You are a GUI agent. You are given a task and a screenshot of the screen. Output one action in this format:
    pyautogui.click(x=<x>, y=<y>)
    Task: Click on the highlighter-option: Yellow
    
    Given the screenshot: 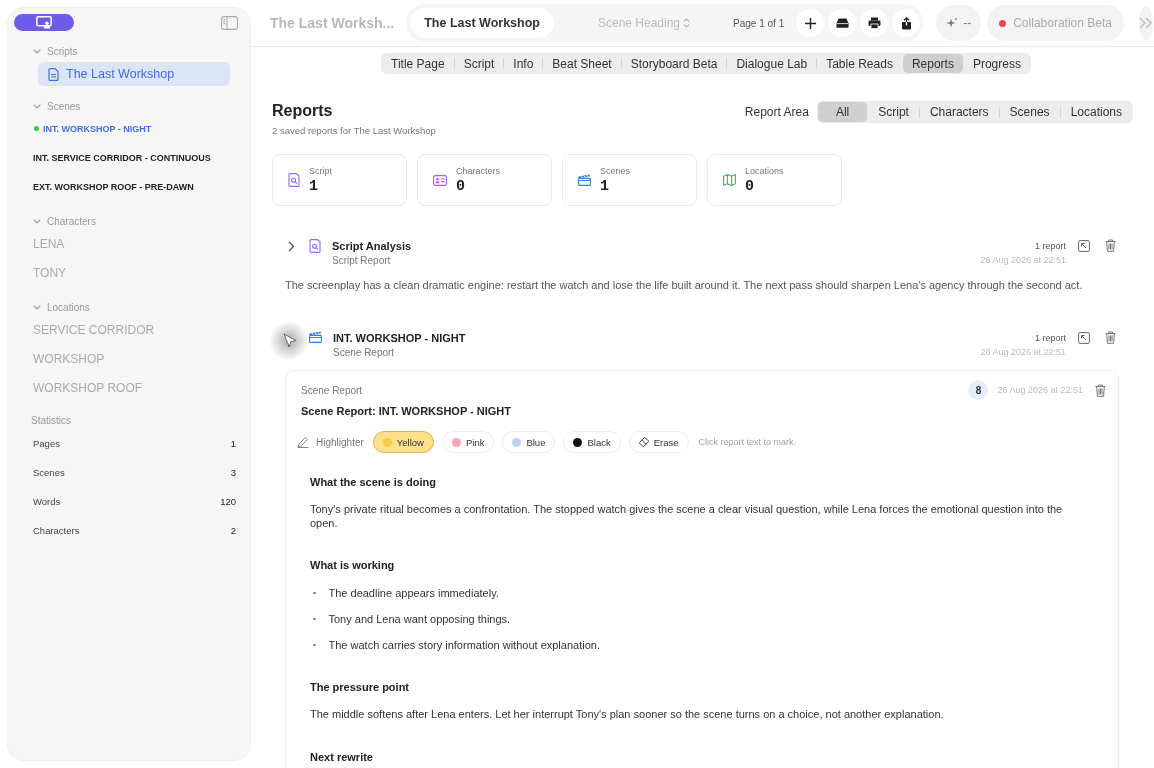 What is the action you would take?
    pyautogui.click(x=403, y=442)
    